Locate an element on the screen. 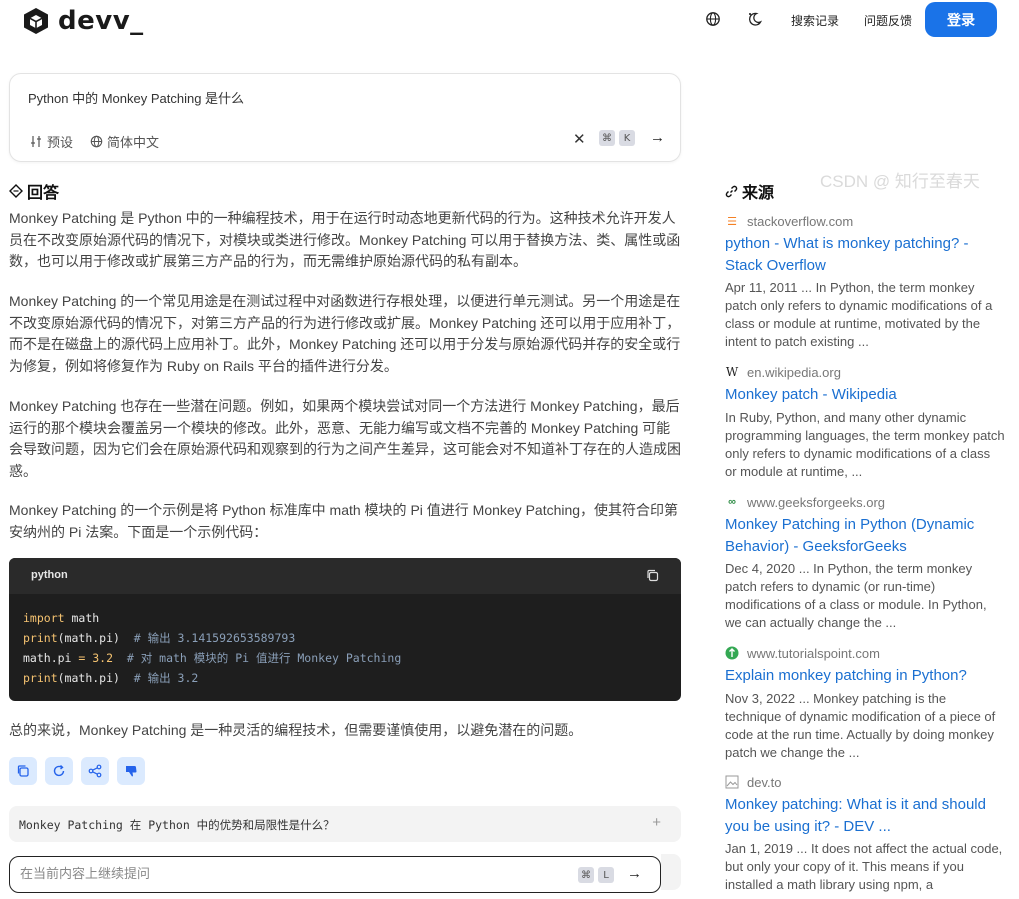 The height and width of the screenshot is (899, 1019). refresh-icon is located at coordinates (59, 770).